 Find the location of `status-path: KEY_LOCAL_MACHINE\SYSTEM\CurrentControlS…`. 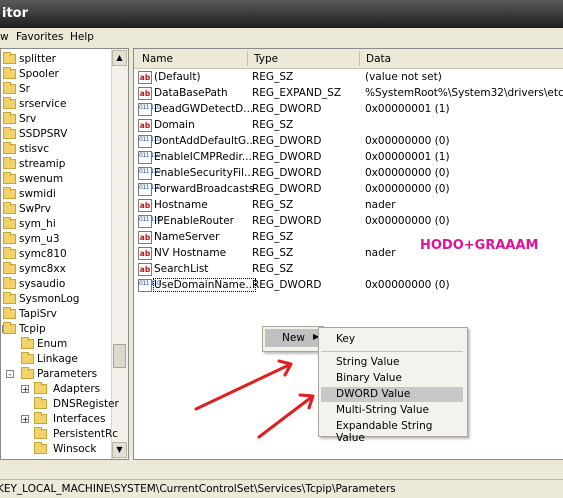

status-path: KEY_LOCAL_MACHINE\SYSTEM\CurrentControlS… is located at coordinates (198, 489).